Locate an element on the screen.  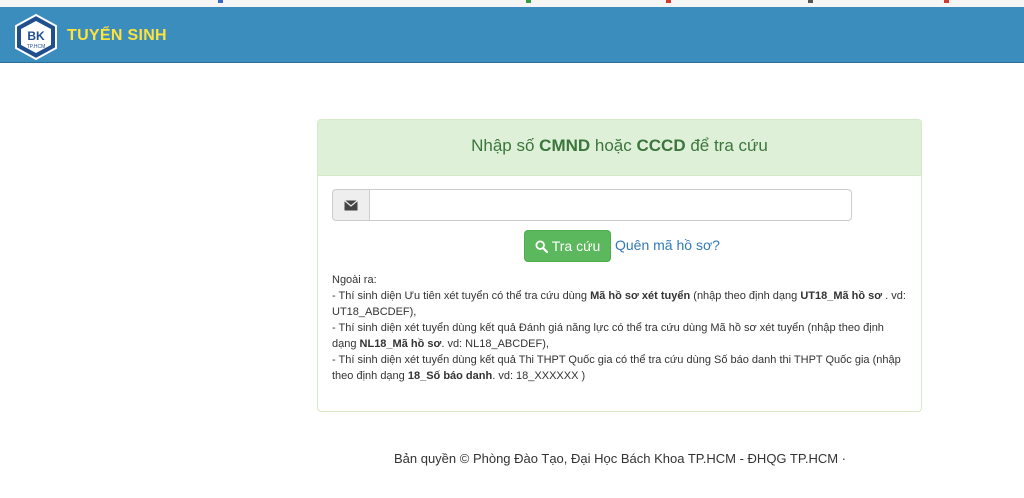
svg-text: BK is located at coordinates (36, 36).